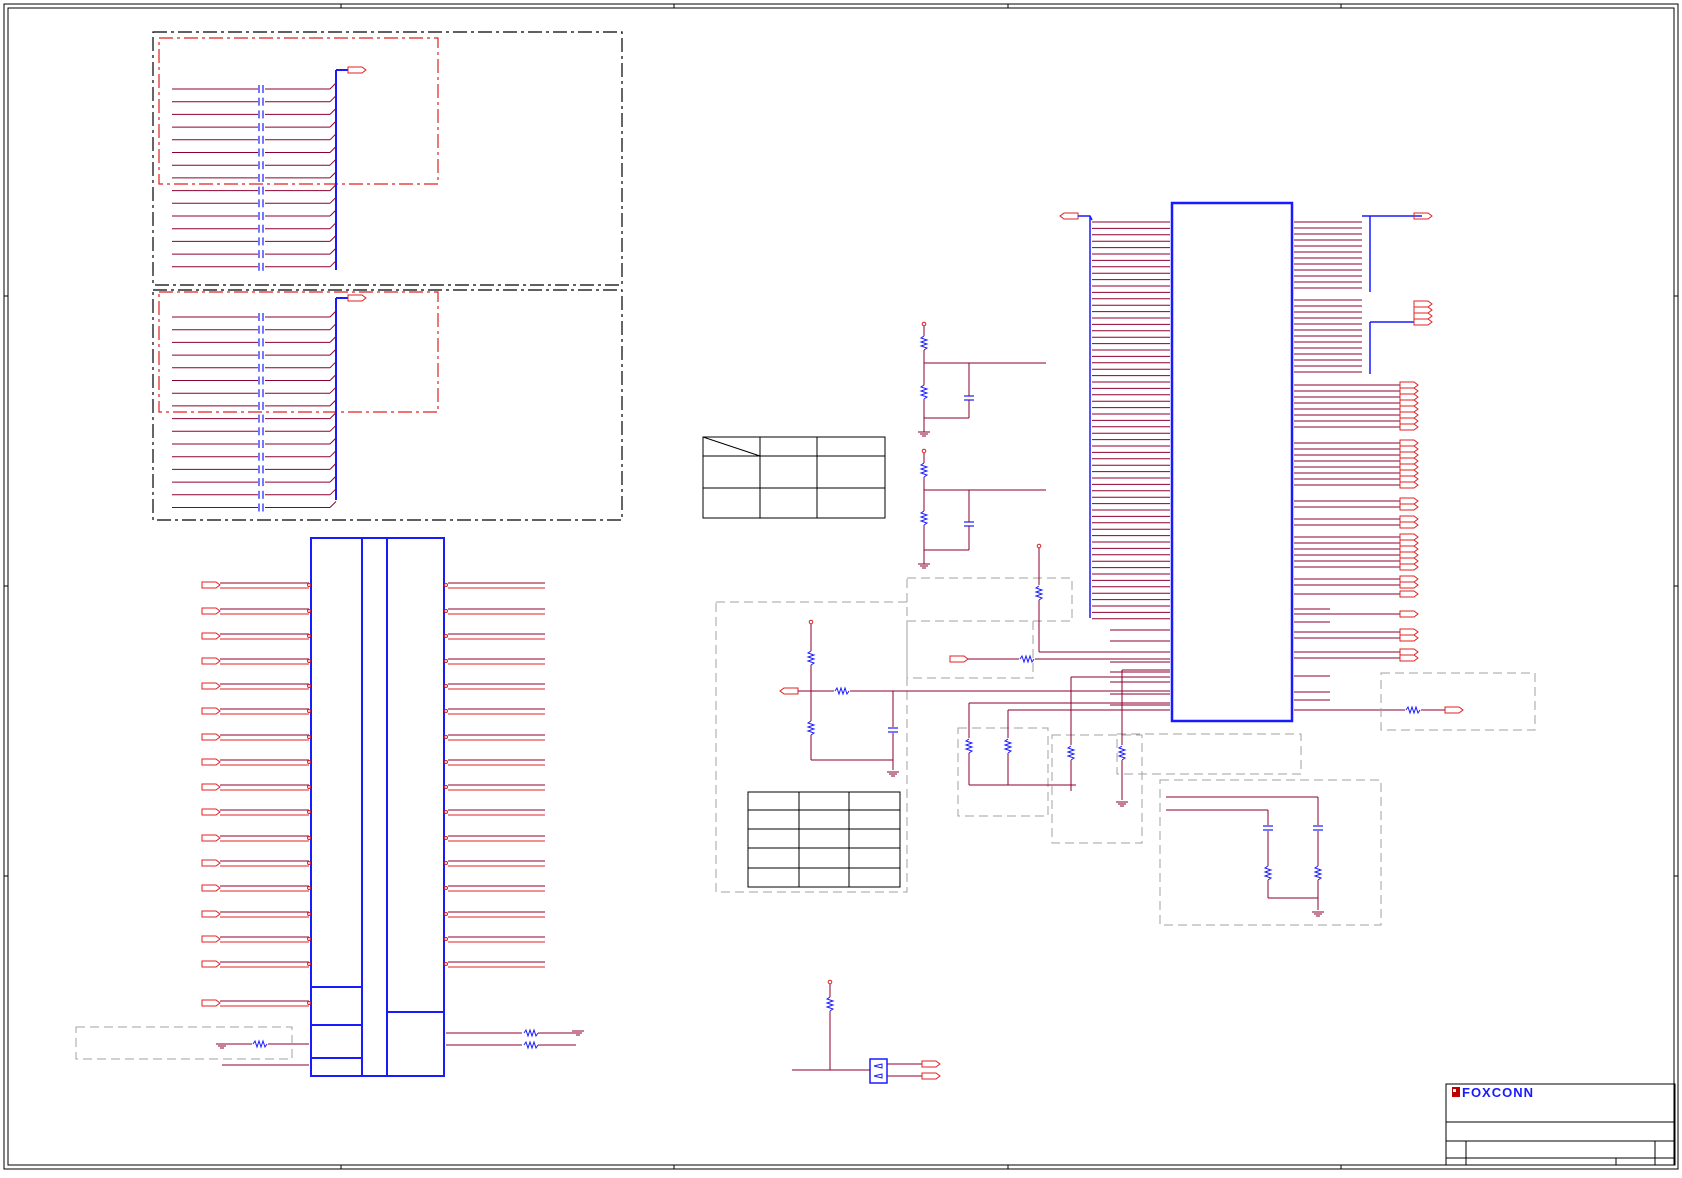 The height and width of the screenshot is (1178, 1682). I want to click on ground-symbol, so click(1318, 914).